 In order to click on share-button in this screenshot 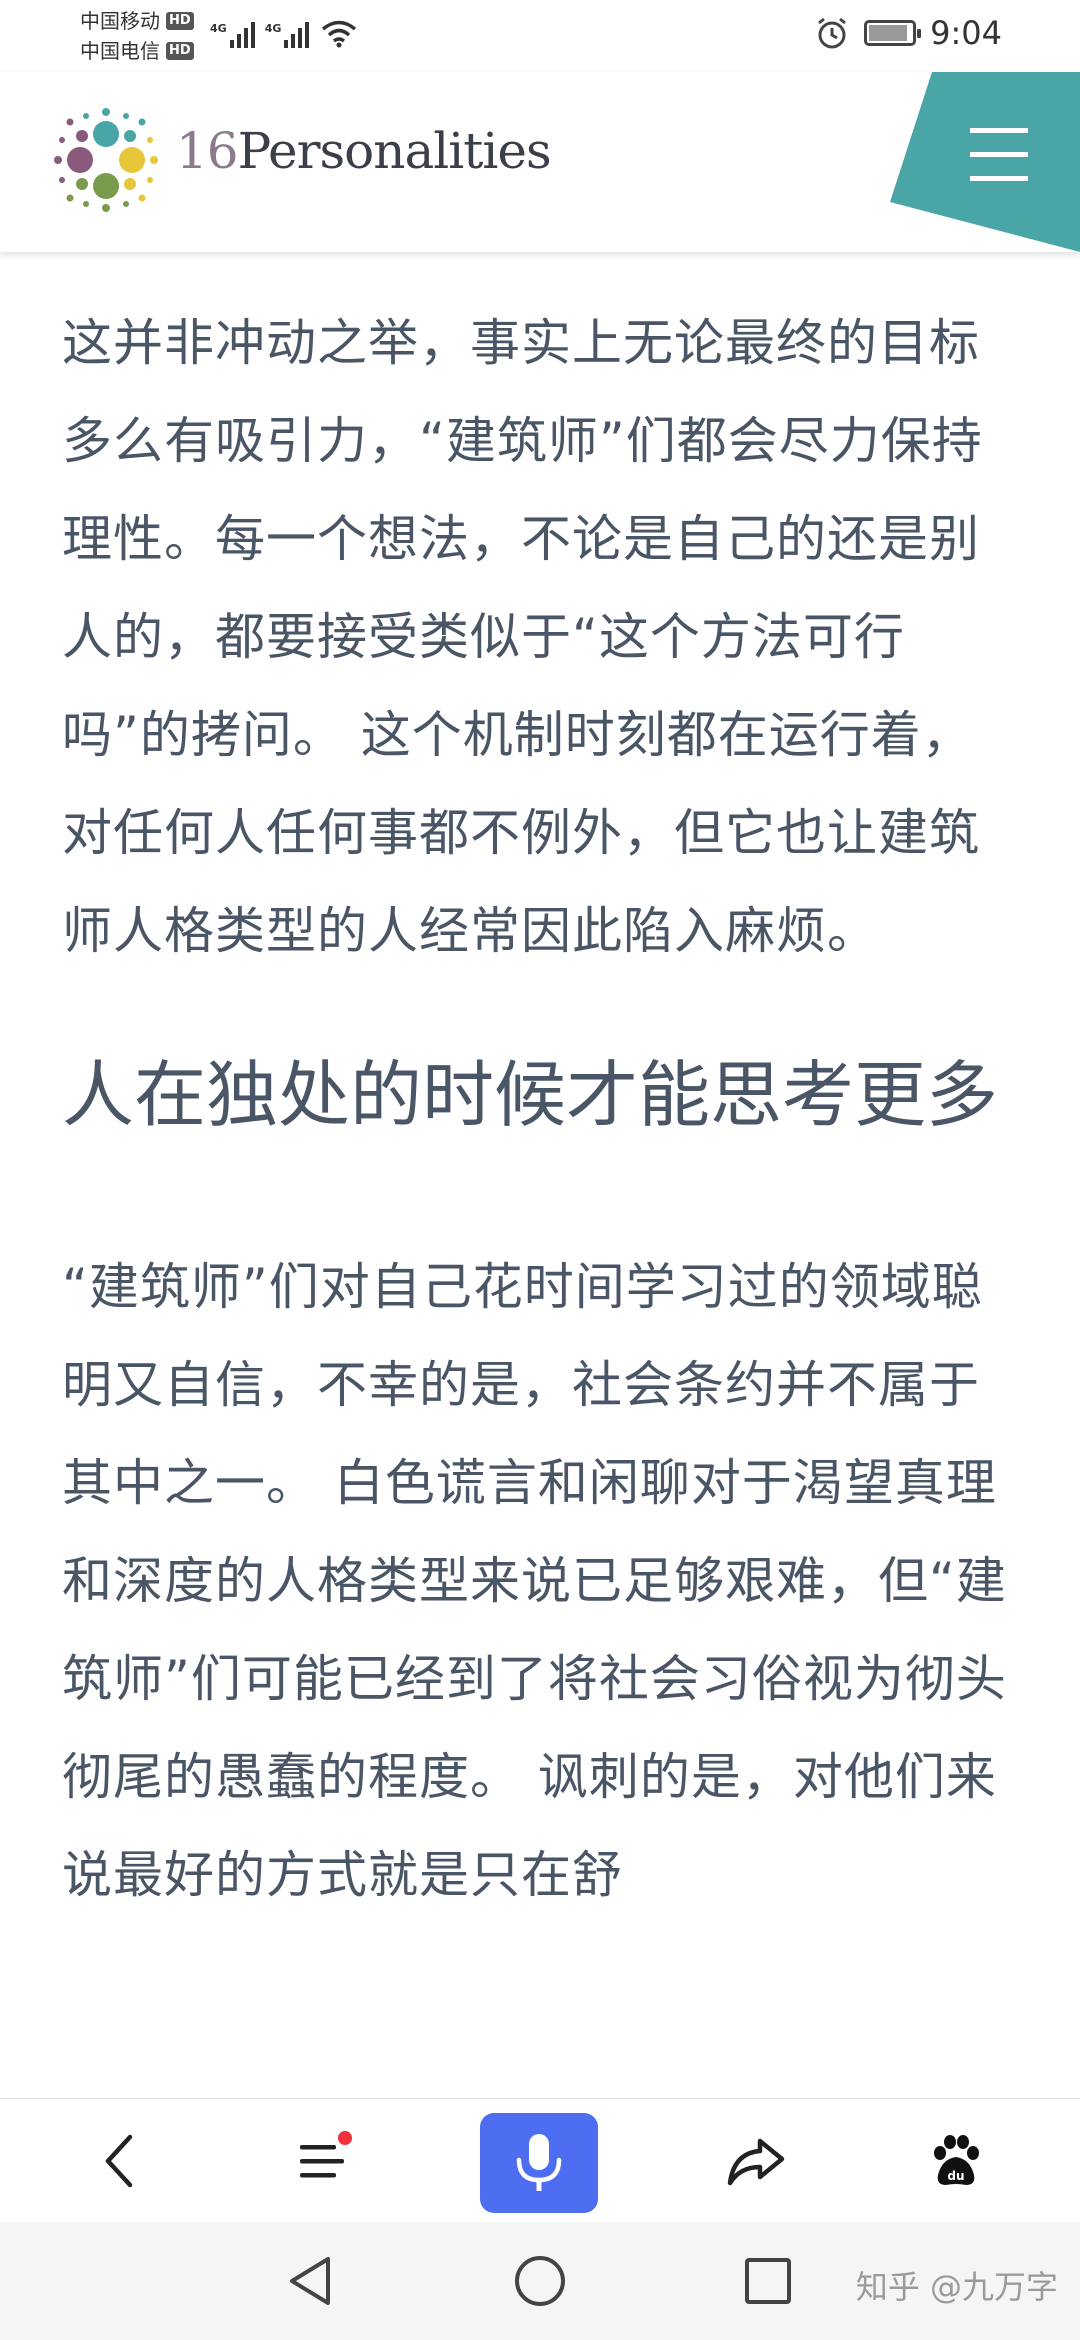, I will do `click(756, 2161)`.